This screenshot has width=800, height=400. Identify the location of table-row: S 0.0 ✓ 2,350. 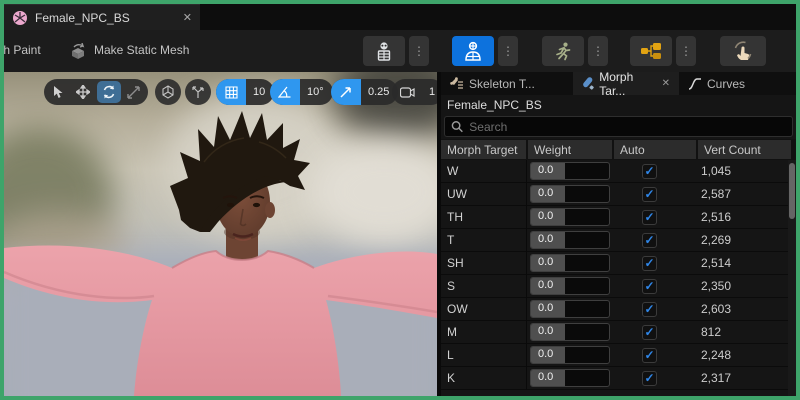
(614, 286).